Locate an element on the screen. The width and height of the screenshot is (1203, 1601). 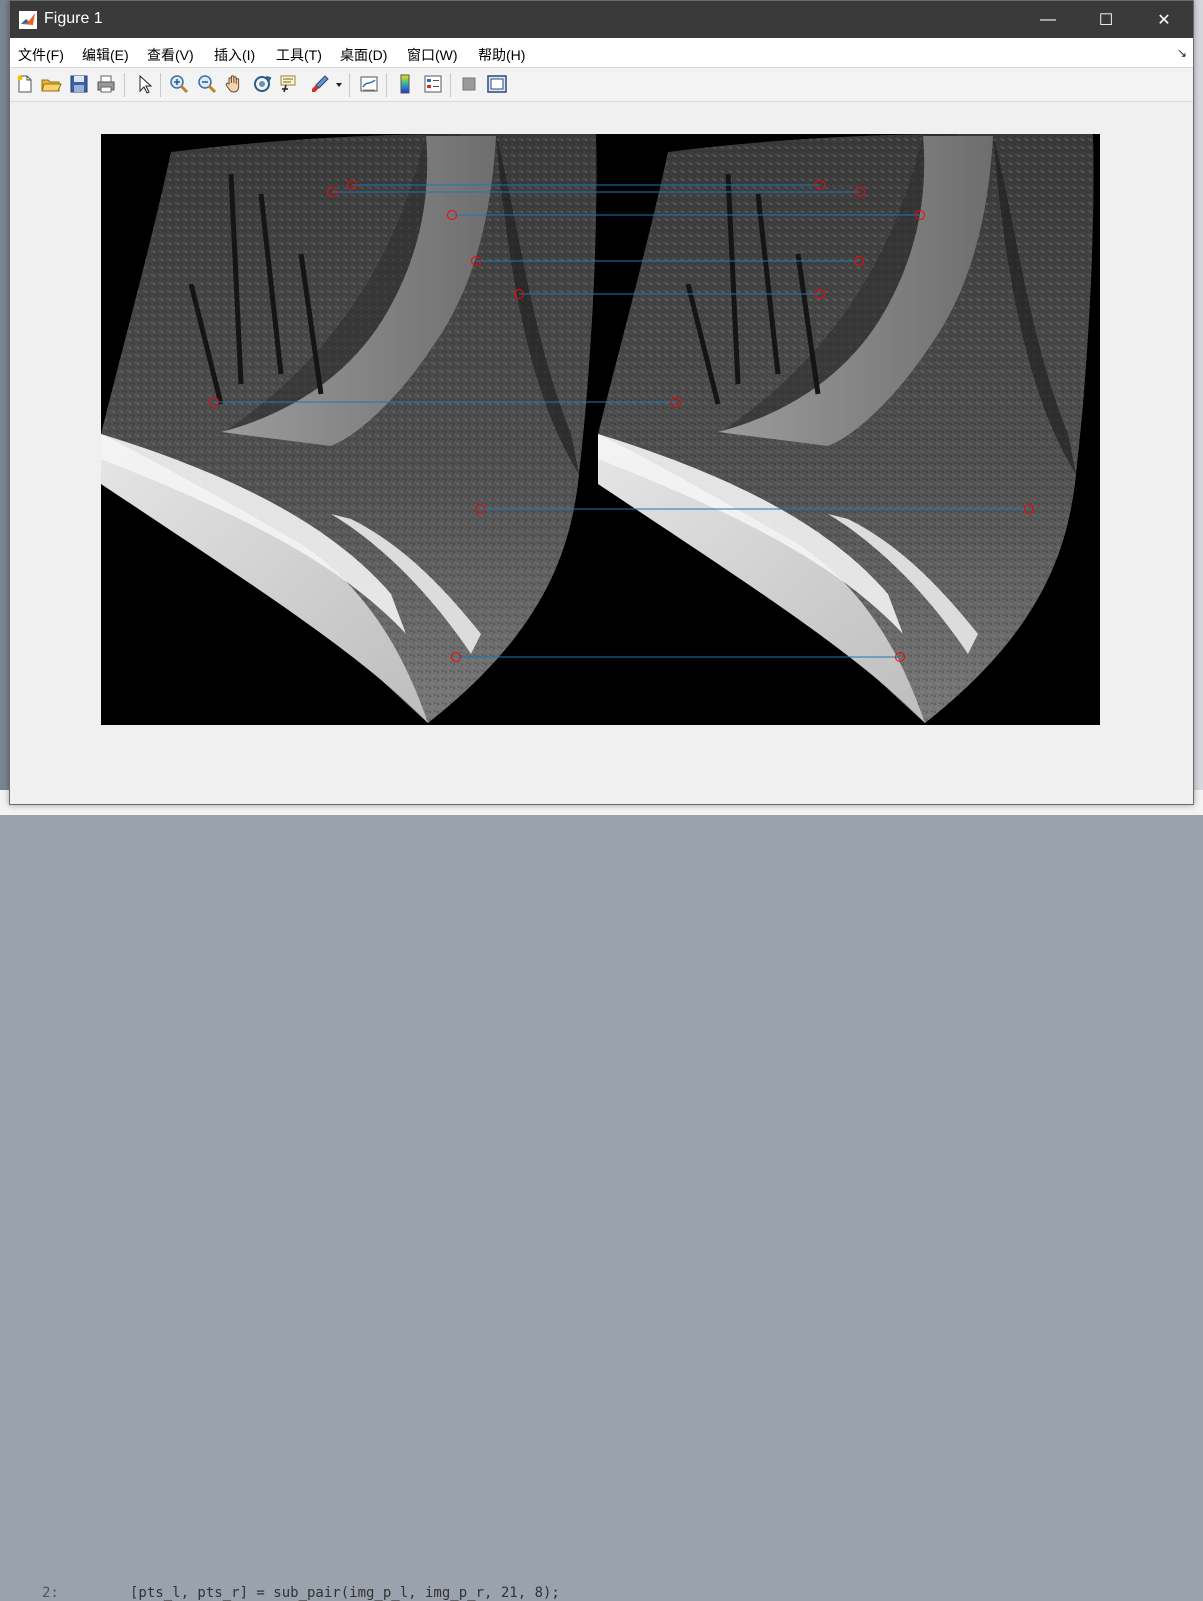
menu-tools: 工具(T) is located at coordinates (299, 55).